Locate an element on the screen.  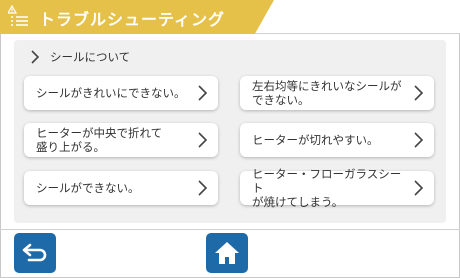
issue-button-heater-folds: ヒーターが中央で折れて 盛り上がる。 is located at coordinates (121, 140).